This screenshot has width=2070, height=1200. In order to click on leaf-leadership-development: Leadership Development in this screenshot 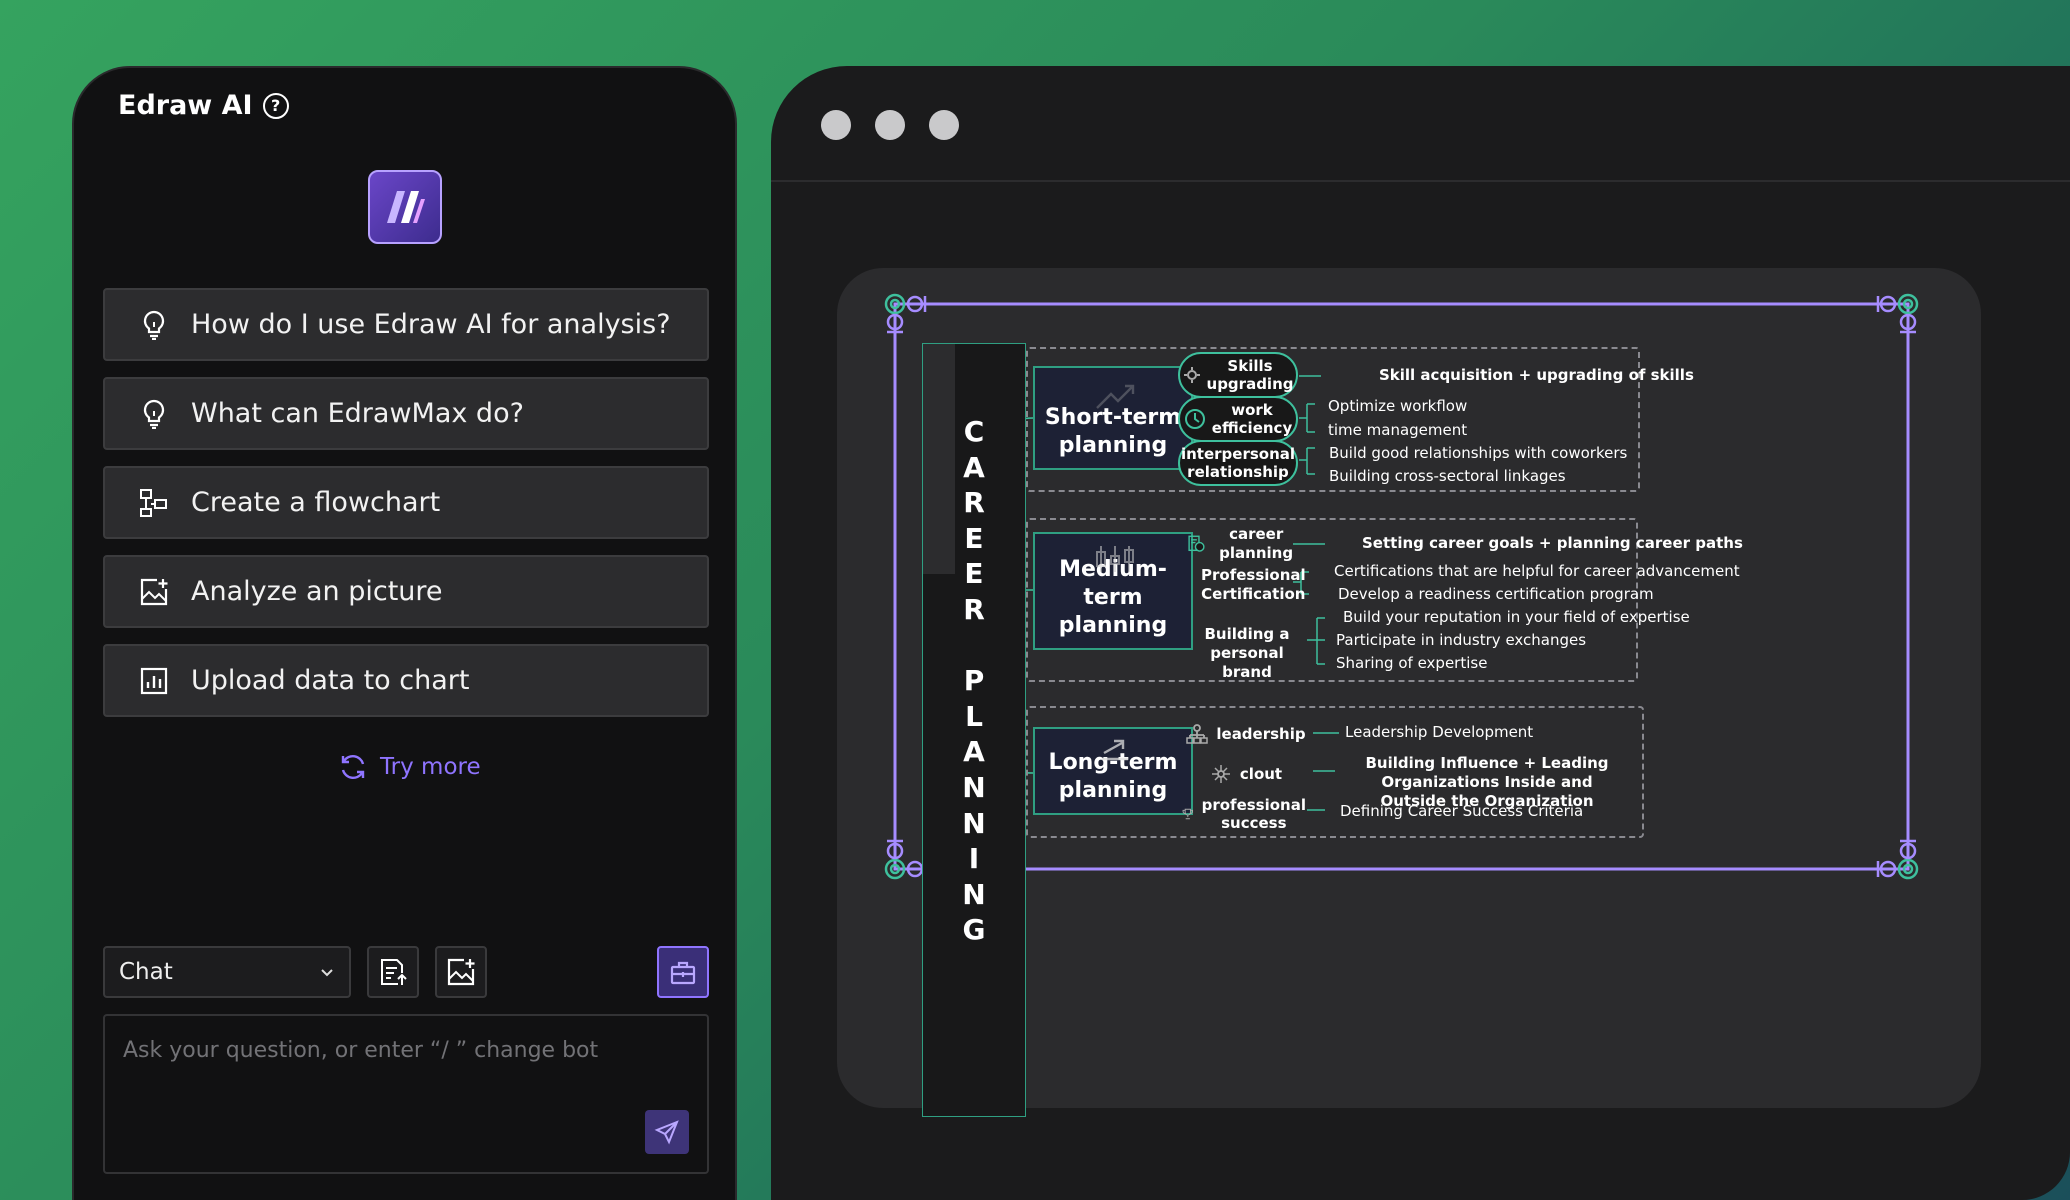, I will do `click(1439, 732)`.